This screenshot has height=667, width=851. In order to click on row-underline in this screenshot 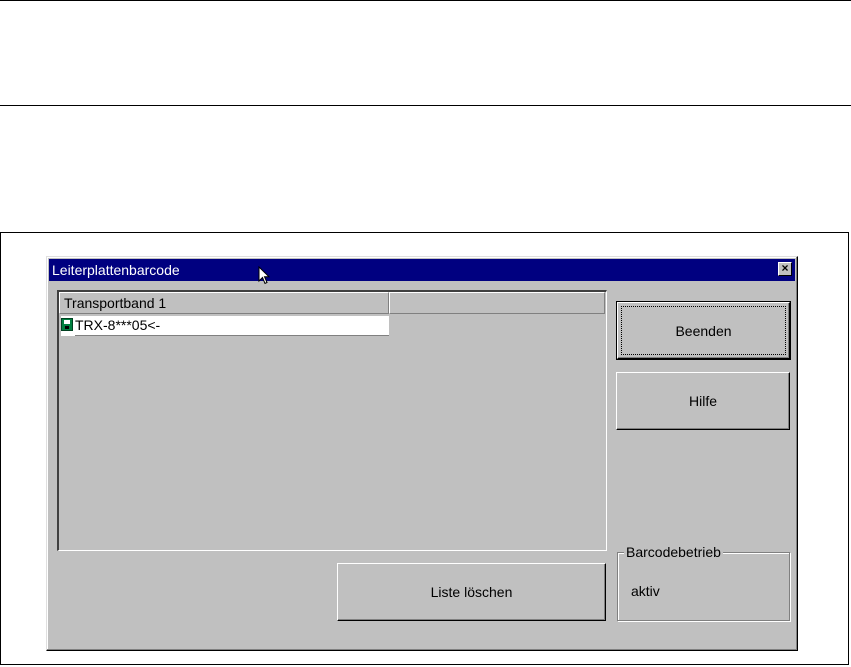, I will do `click(232, 335)`.